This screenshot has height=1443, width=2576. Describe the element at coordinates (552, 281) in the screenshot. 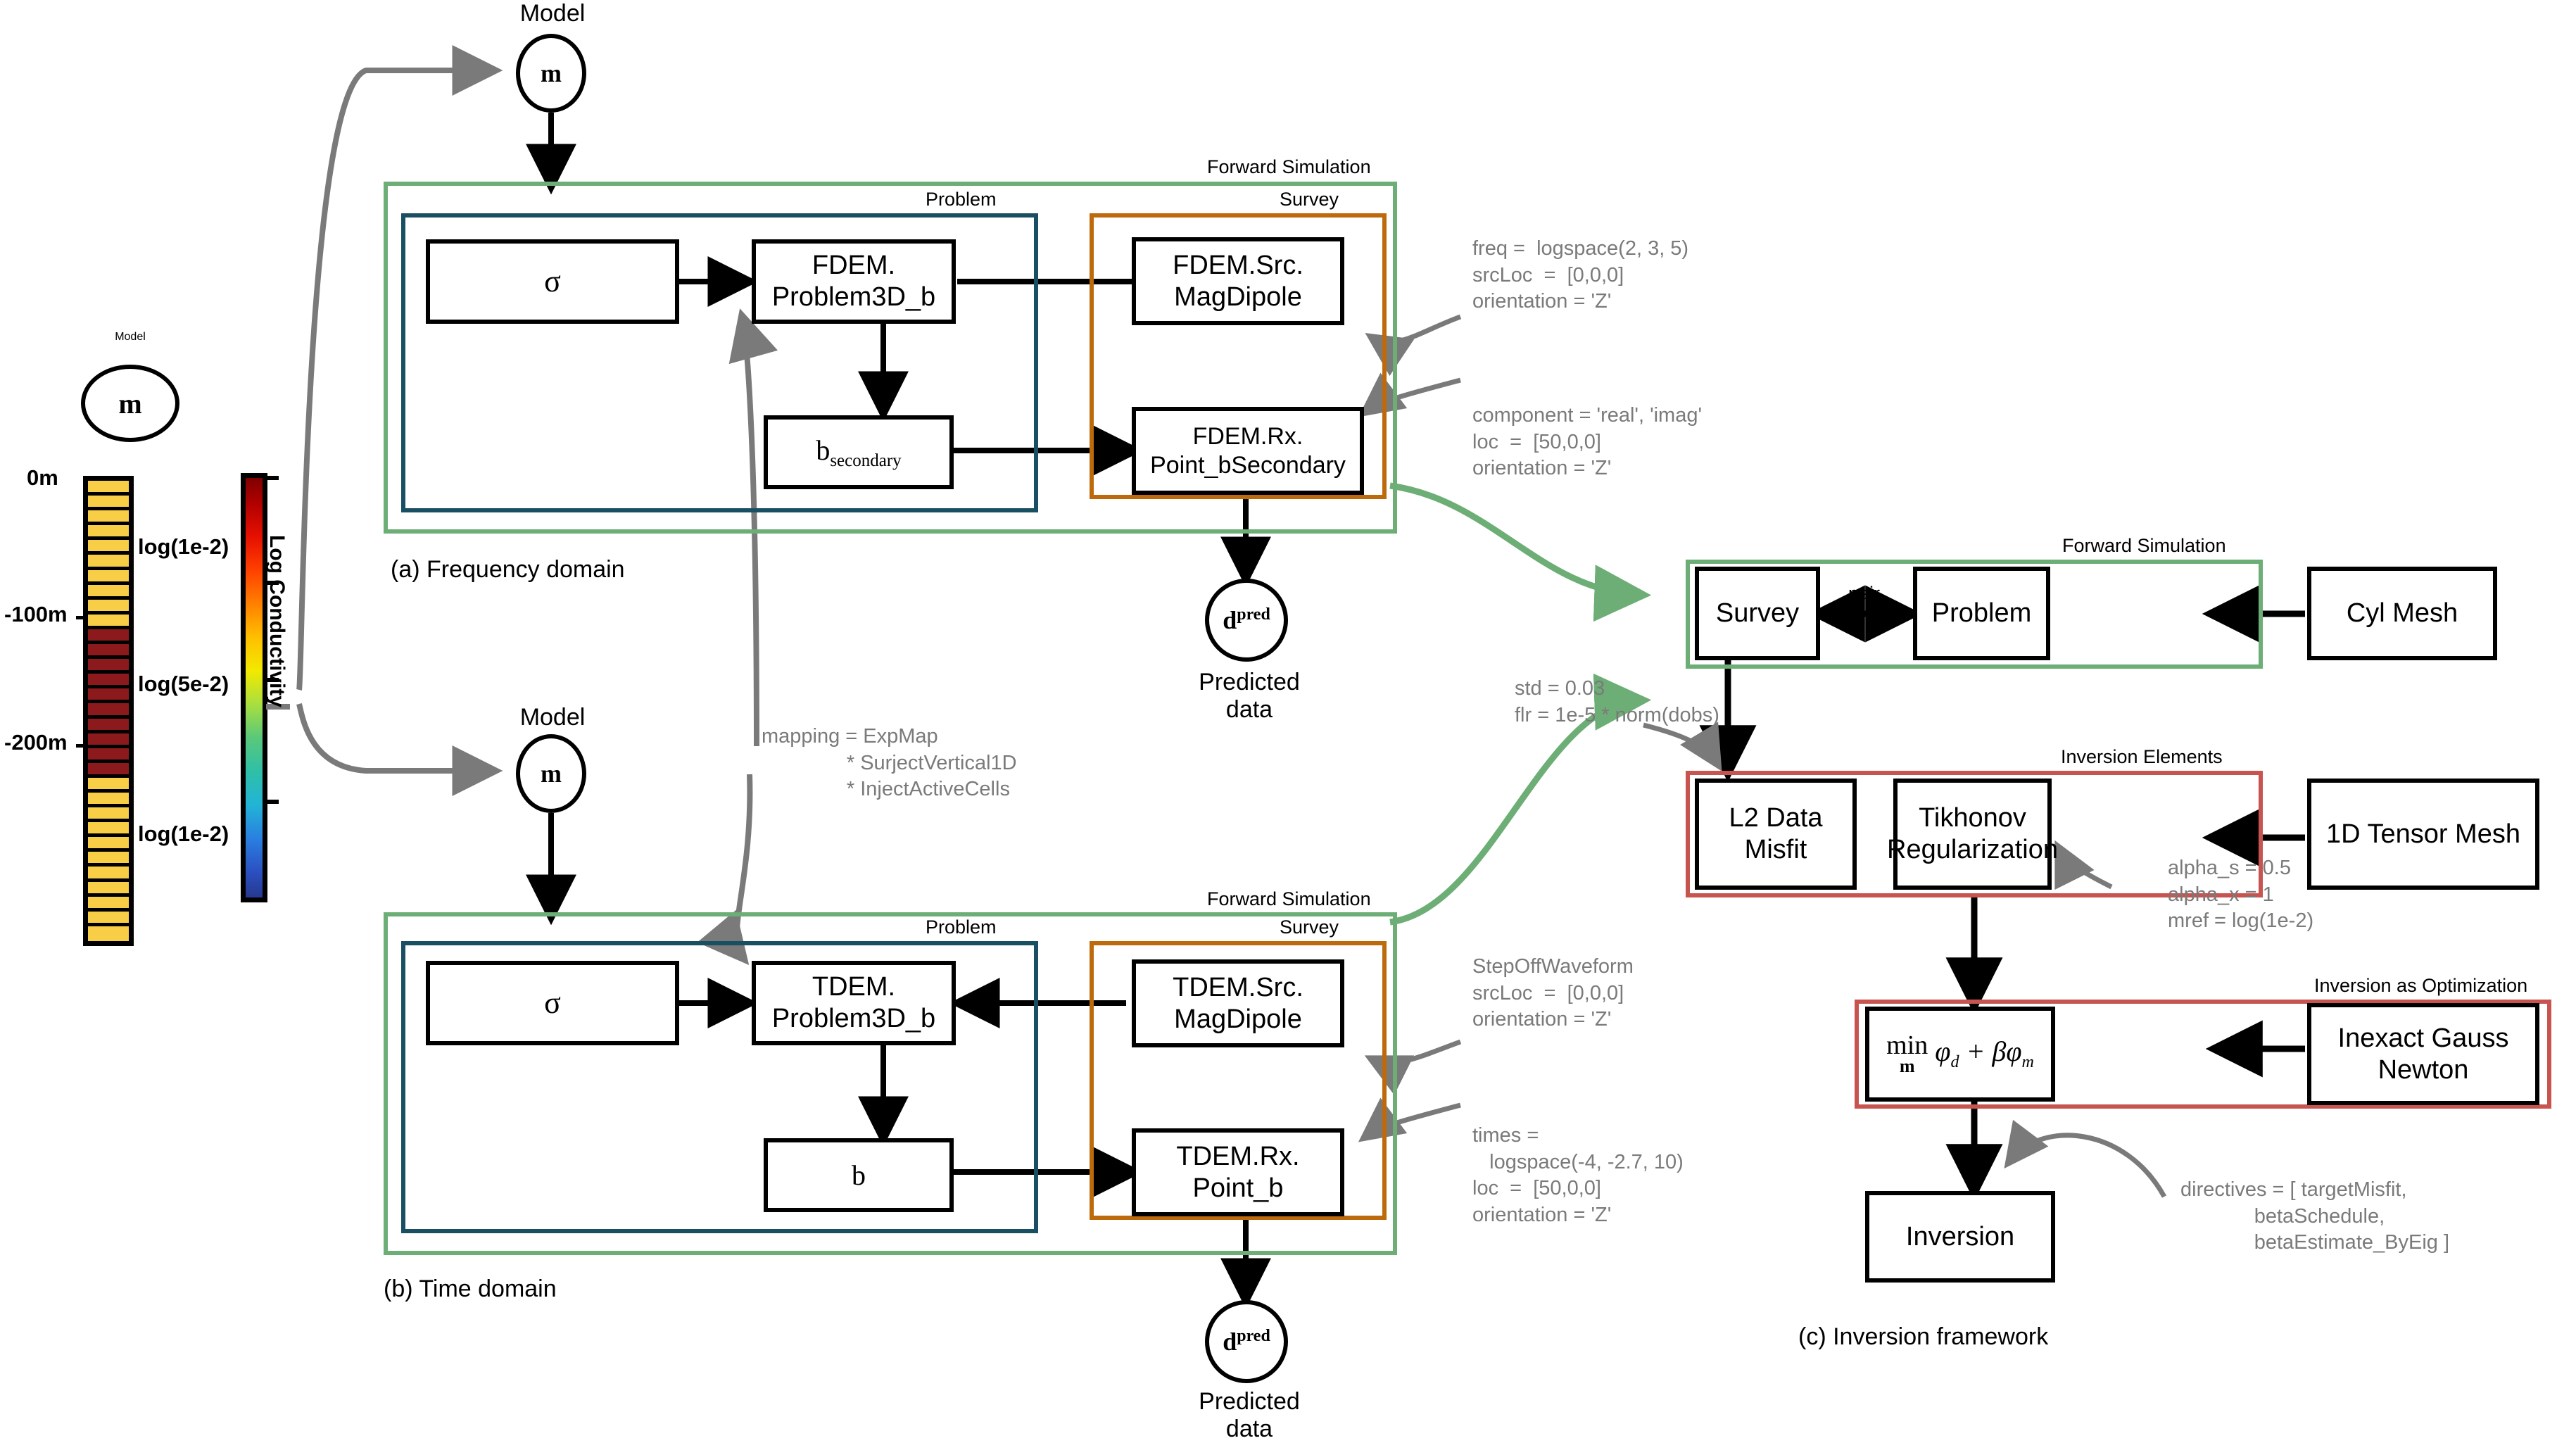

I see `panel-a-sigma-box: σ` at that location.